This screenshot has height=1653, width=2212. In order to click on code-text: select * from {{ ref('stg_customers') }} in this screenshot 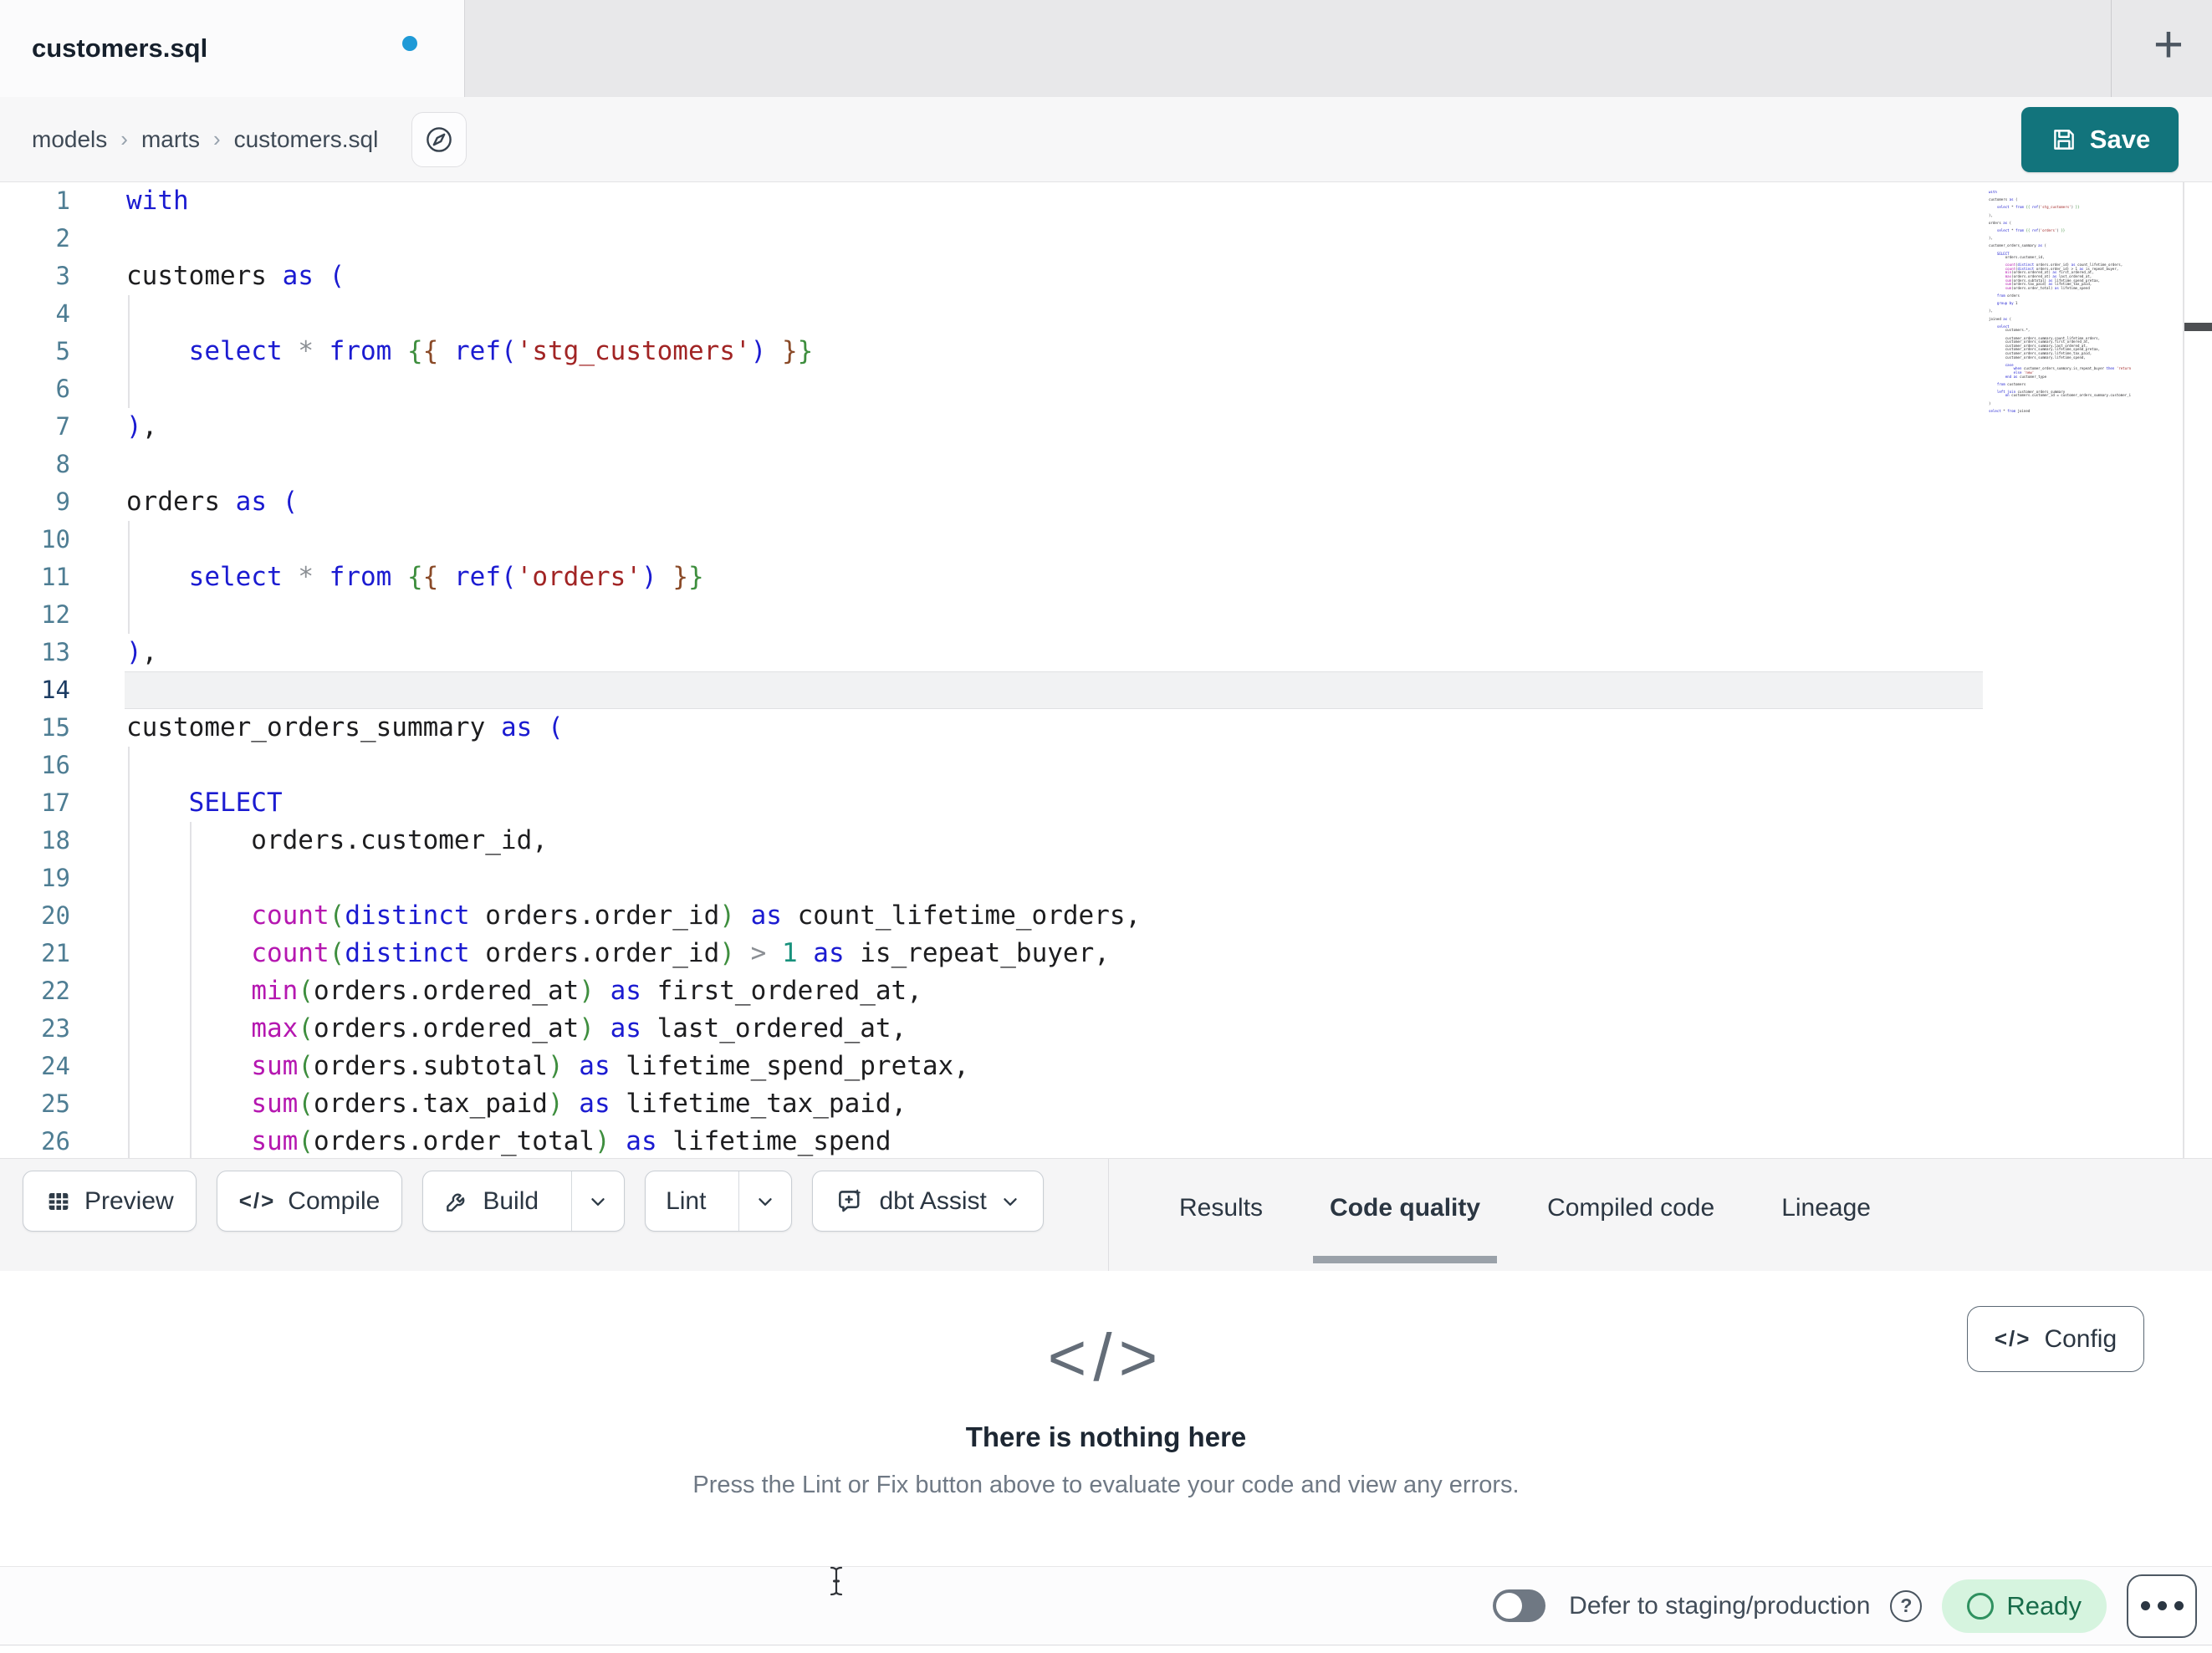, I will do `click(501, 351)`.